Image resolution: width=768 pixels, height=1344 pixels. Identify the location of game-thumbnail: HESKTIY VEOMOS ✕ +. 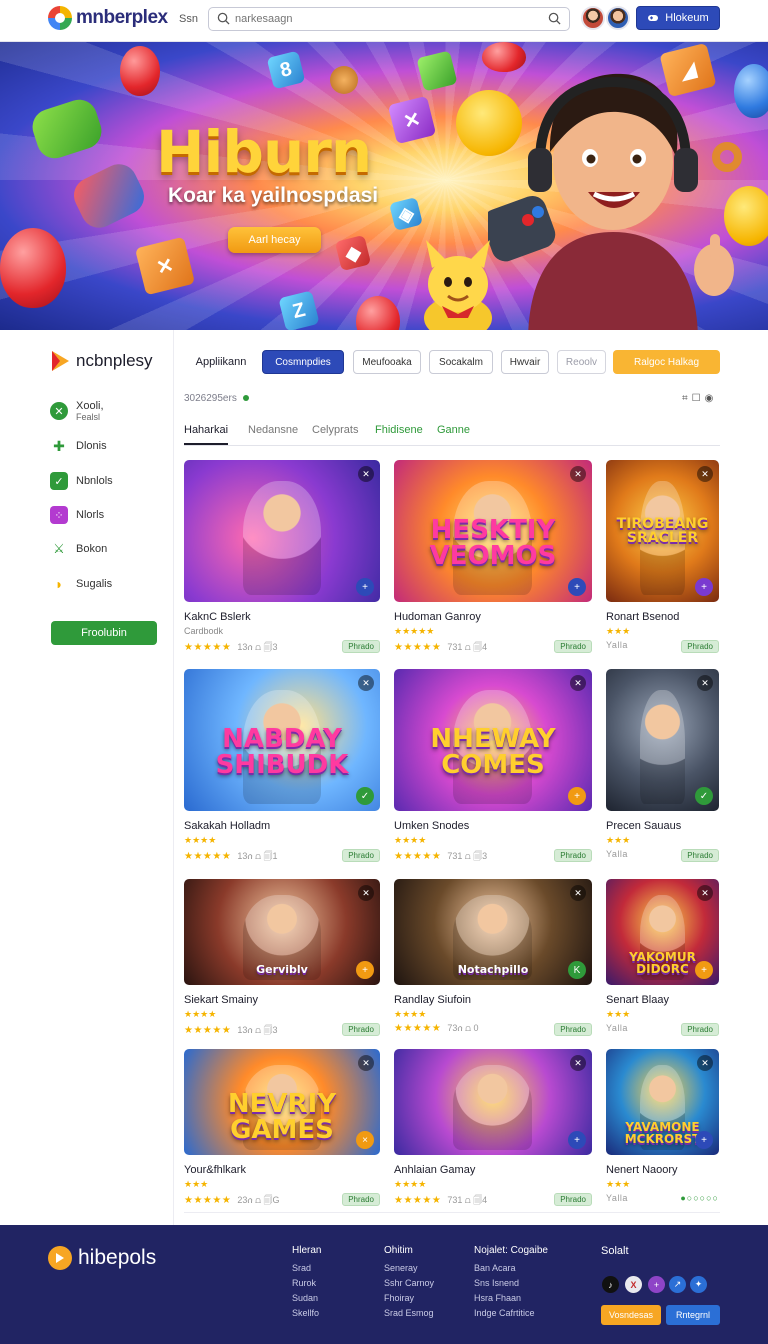
(493, 531).